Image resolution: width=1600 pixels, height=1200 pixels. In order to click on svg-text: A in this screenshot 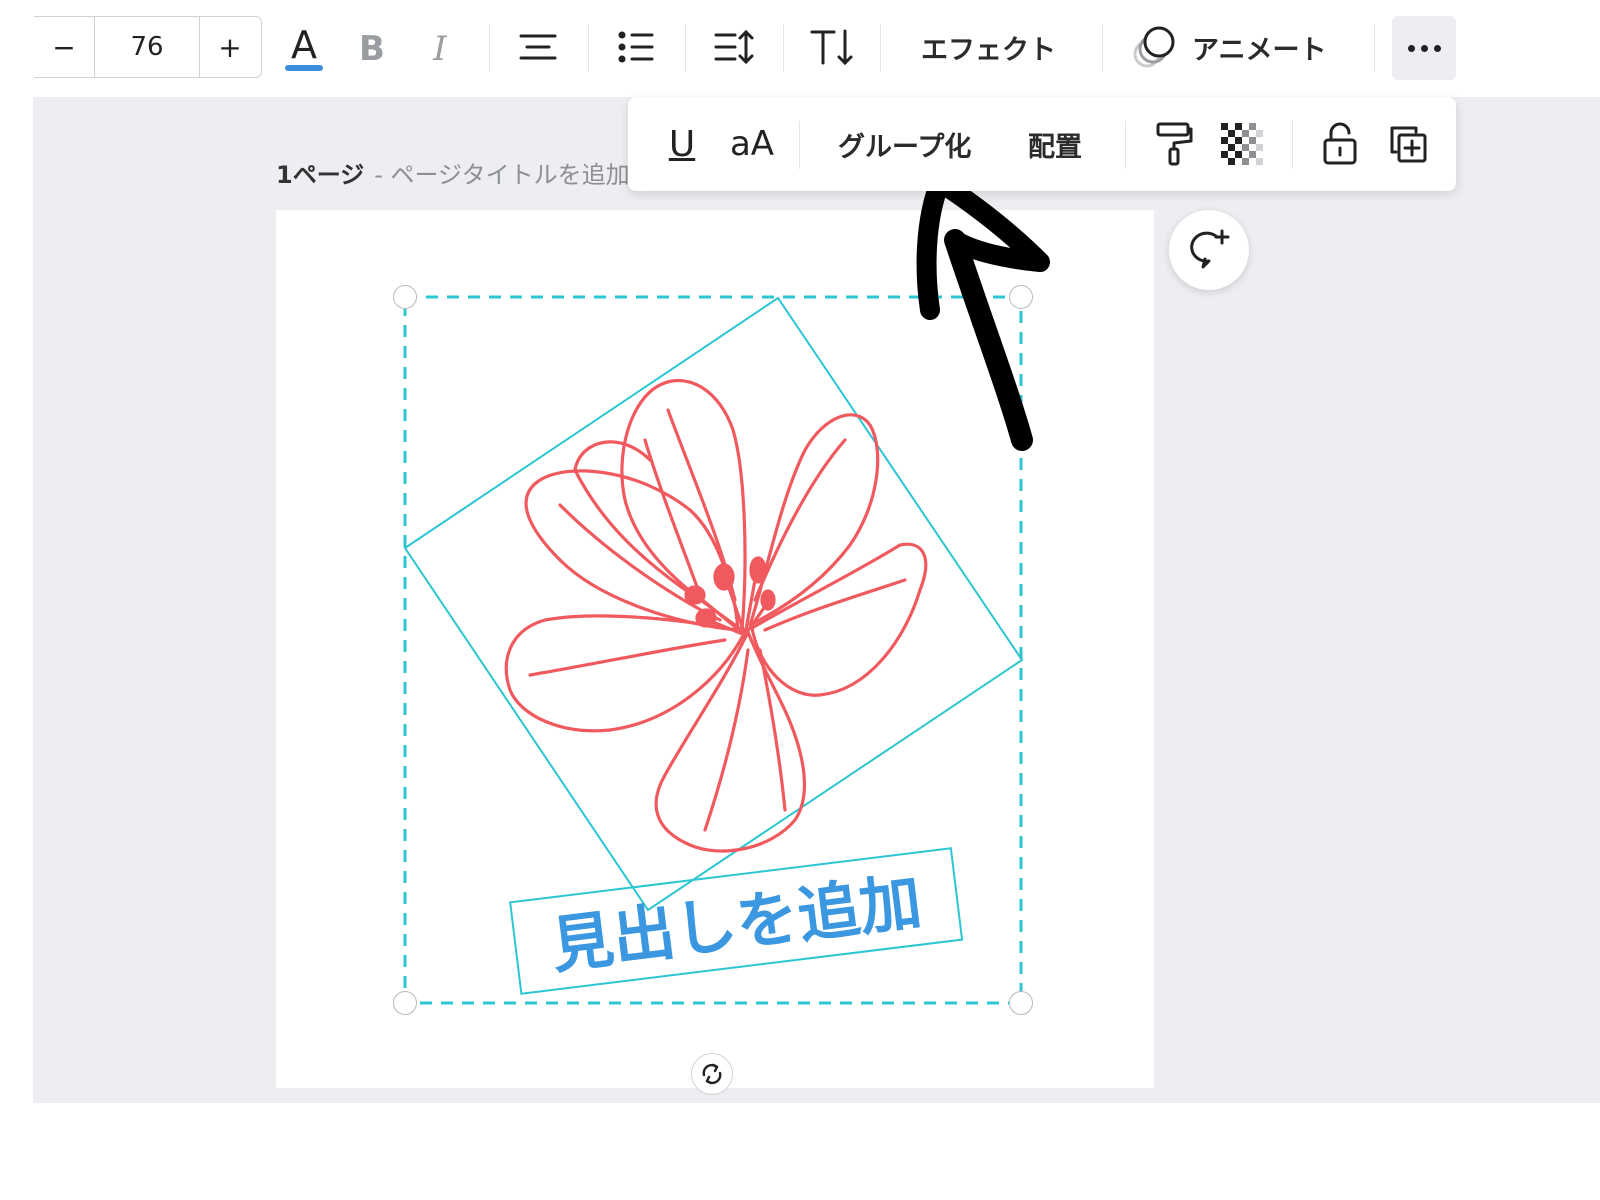, I will do `click(304, 45)`.